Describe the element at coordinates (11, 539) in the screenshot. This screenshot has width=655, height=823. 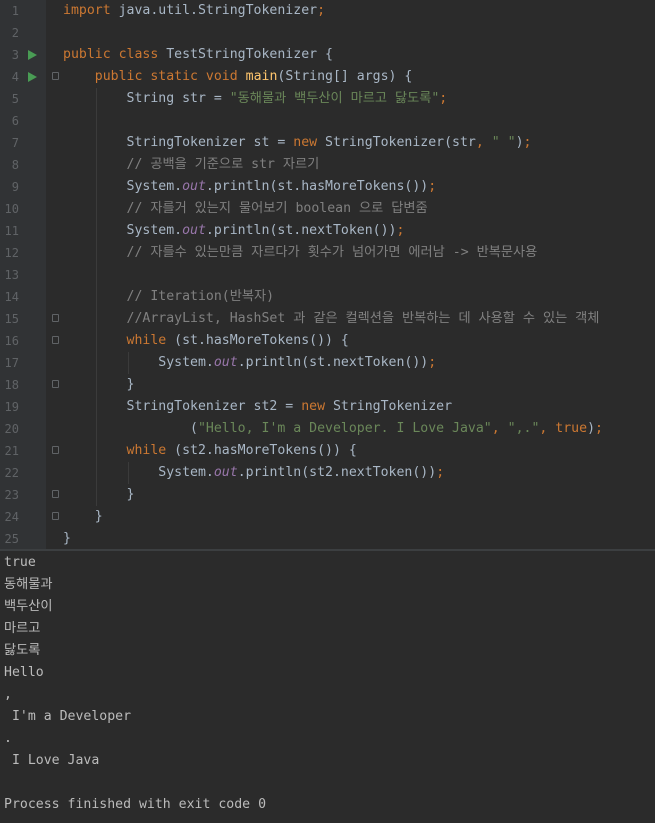
I see `line-number: 25` at that location.